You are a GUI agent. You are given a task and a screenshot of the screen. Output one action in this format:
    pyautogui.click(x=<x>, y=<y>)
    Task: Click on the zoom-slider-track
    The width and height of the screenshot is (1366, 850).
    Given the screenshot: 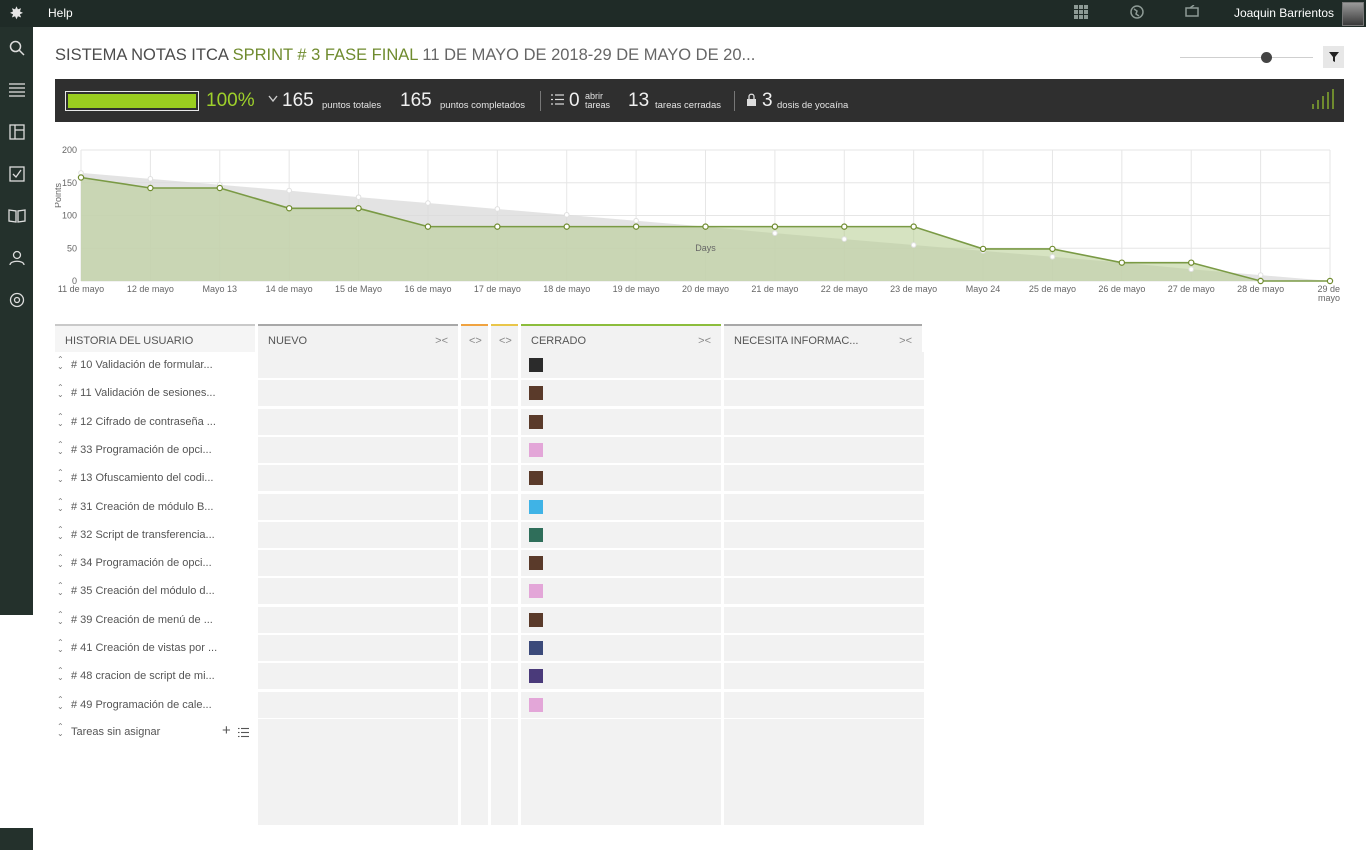 What is the action you would take?
    pyautogui.click(x=1246, y=57)
    